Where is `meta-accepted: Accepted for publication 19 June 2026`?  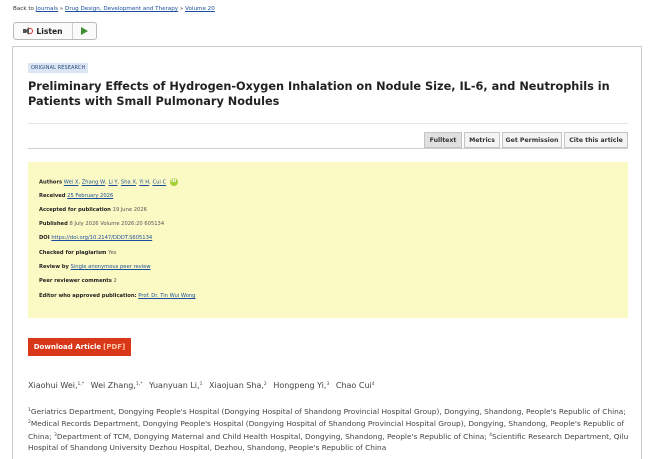 meta-accepted: Accepted for publication 19 June 2026 is located at coordinates (93, 210).